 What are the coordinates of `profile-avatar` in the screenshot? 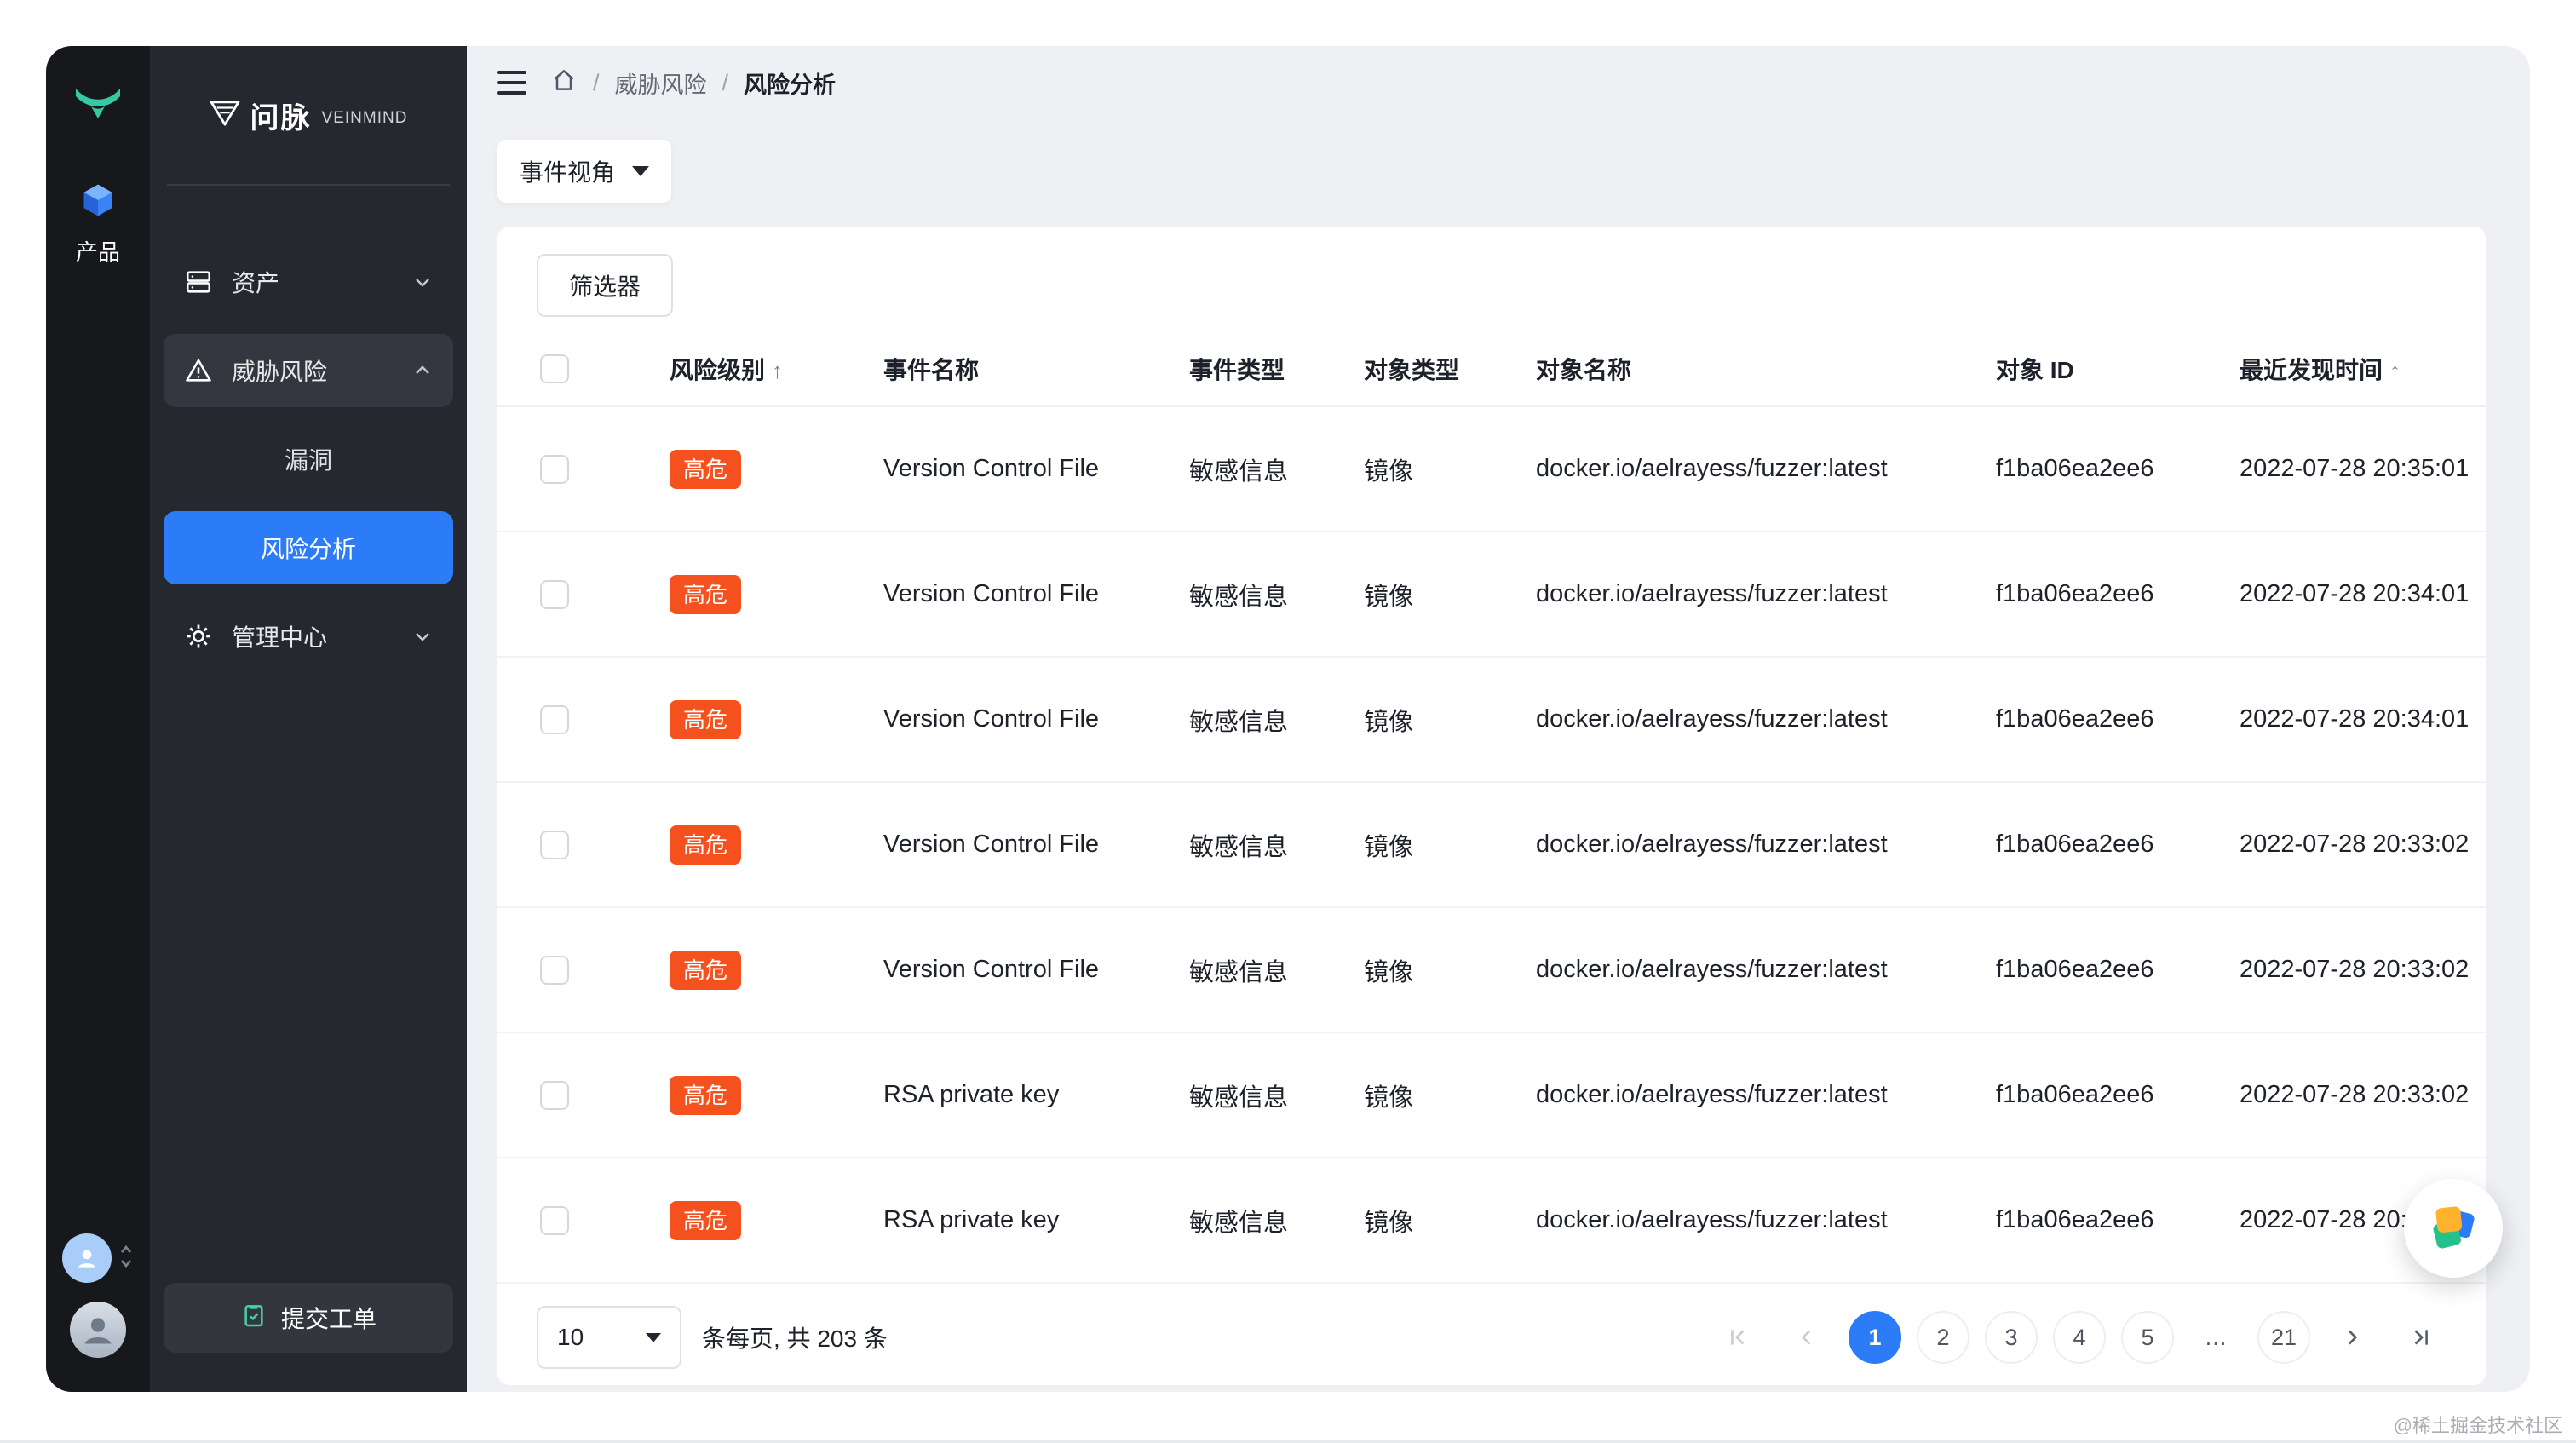 It's located at (98, 1330).